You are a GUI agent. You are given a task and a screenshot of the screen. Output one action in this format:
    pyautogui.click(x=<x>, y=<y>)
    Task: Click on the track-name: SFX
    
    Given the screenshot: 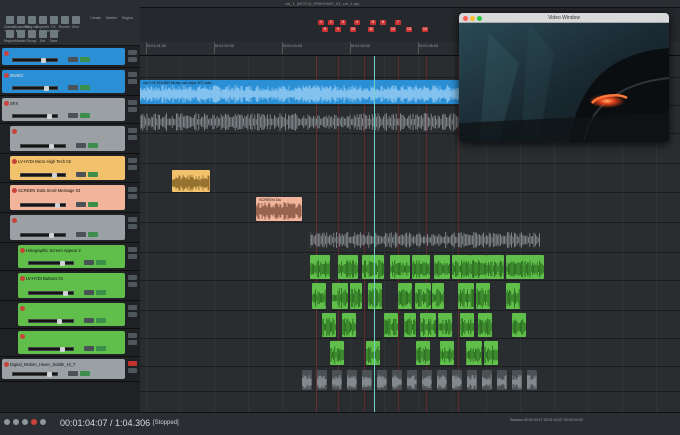 What is the action you would take?
    pyautogui.click(x=14, y=103)
    